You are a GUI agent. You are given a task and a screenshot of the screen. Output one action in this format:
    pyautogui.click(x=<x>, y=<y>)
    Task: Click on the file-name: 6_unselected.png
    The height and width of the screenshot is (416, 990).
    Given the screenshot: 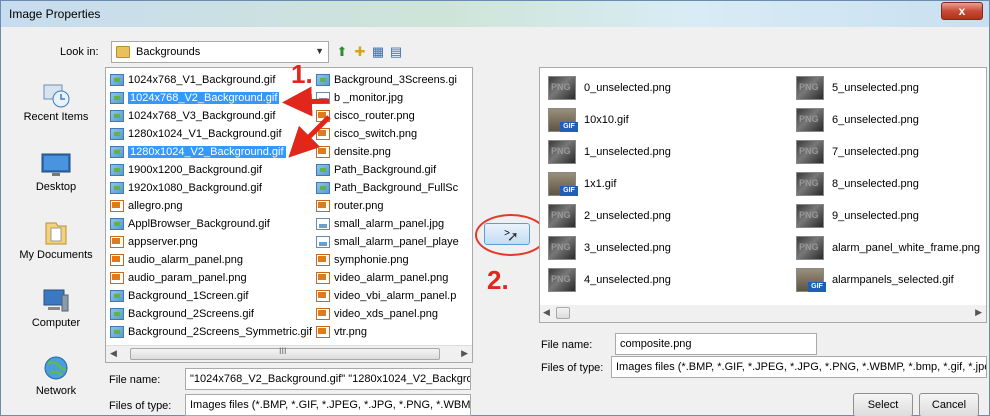 What is the action you would take?
    pyautogui.click(x=875, y=120)
    